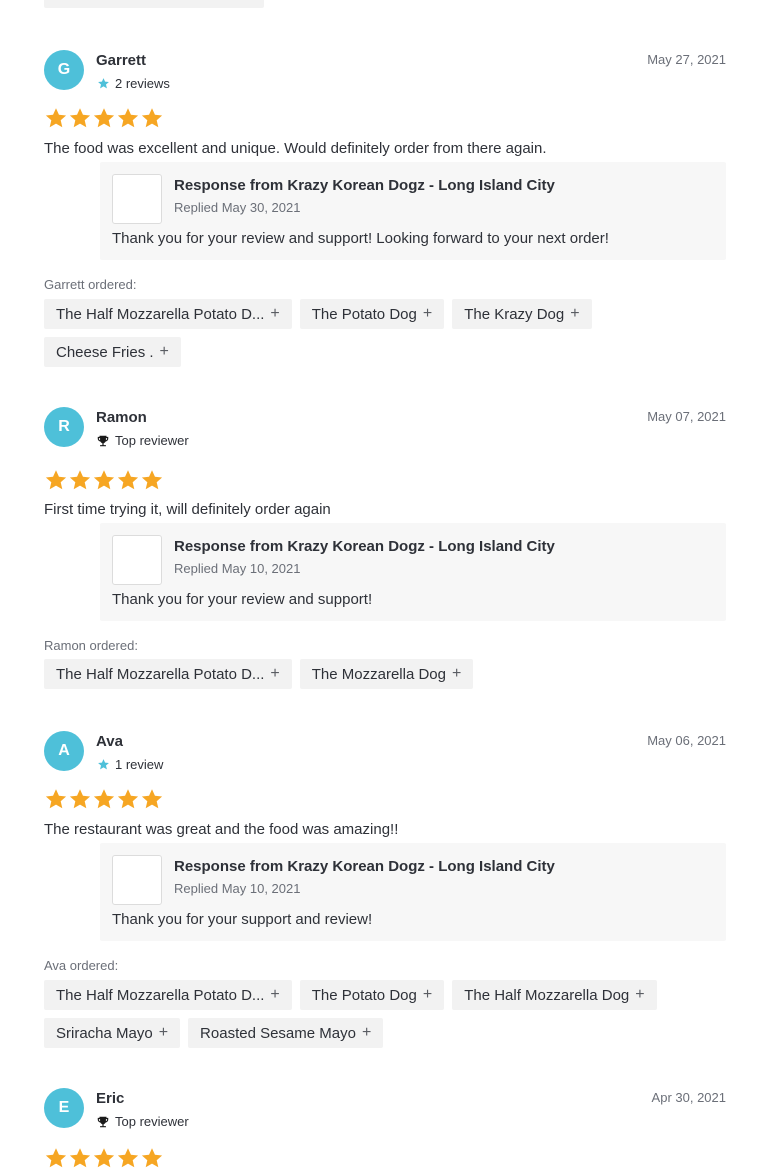  What do you see at coordinates (686, 59) in the screenshot?
I see `review-date: May 27, 2021` at bounding box center [686, 59].